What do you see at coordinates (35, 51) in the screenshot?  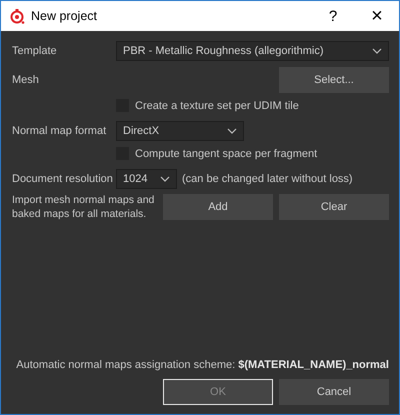 I see `template-label: Template` at bounding box center [35, 51].